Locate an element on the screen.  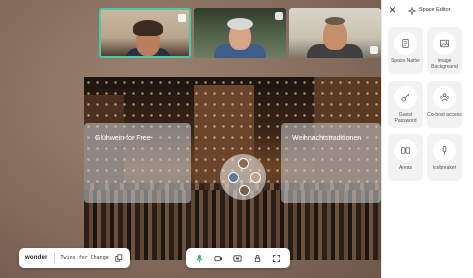
document-icon is located at coordinates (405, 43).